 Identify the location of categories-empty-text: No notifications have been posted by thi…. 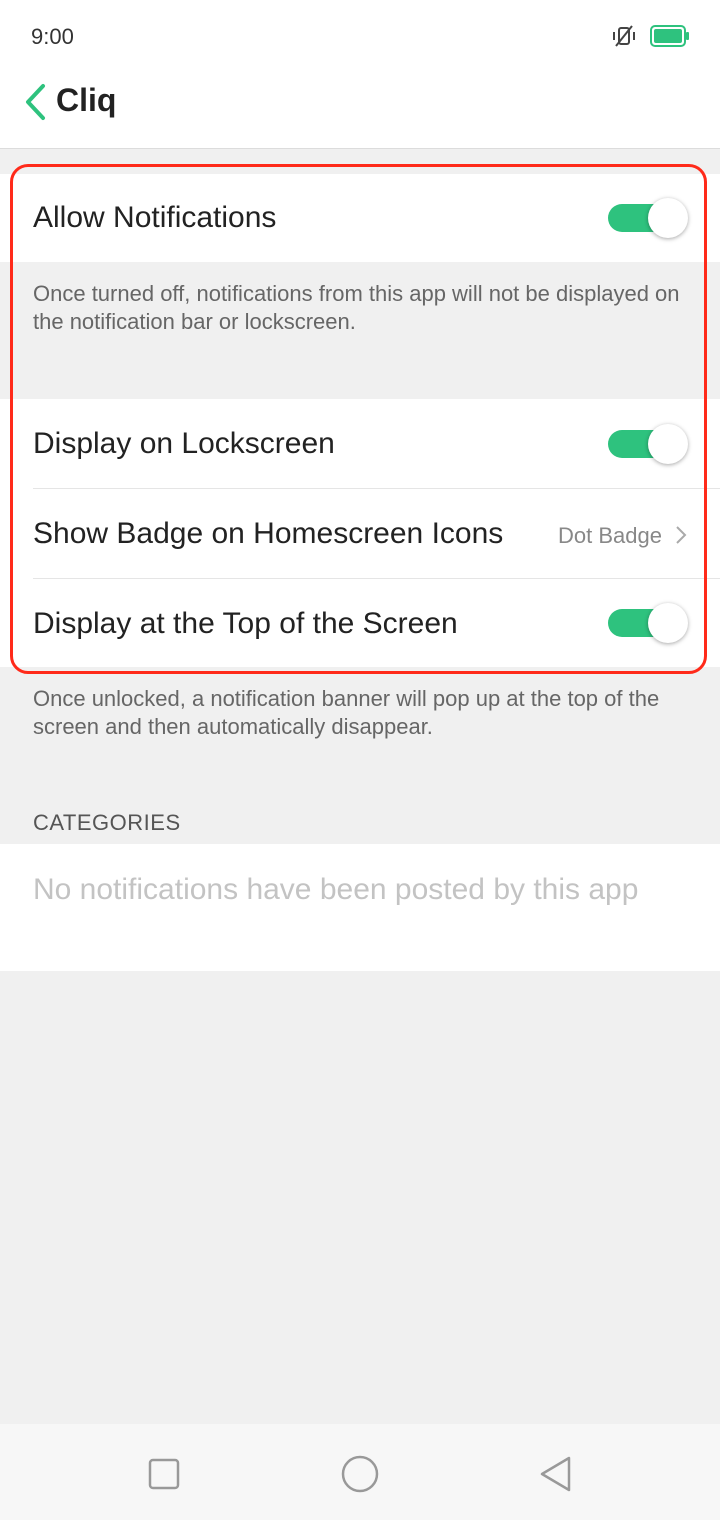
(336, 889).